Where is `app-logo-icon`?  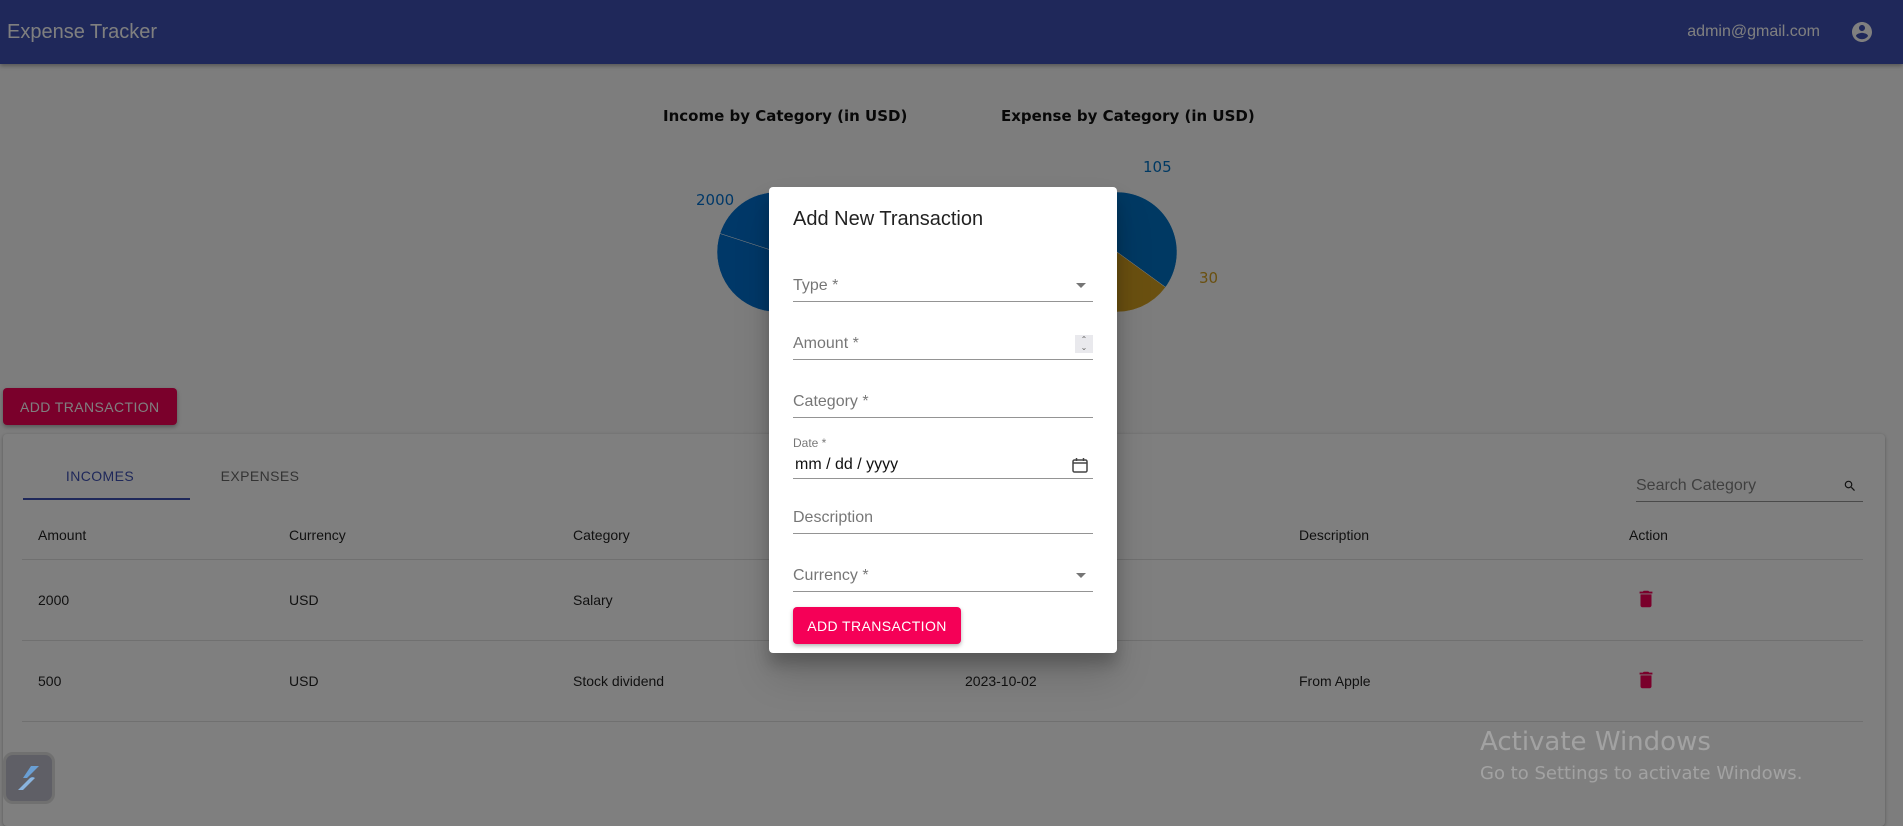 app-logo-icon is located at coordinates (28, 778).